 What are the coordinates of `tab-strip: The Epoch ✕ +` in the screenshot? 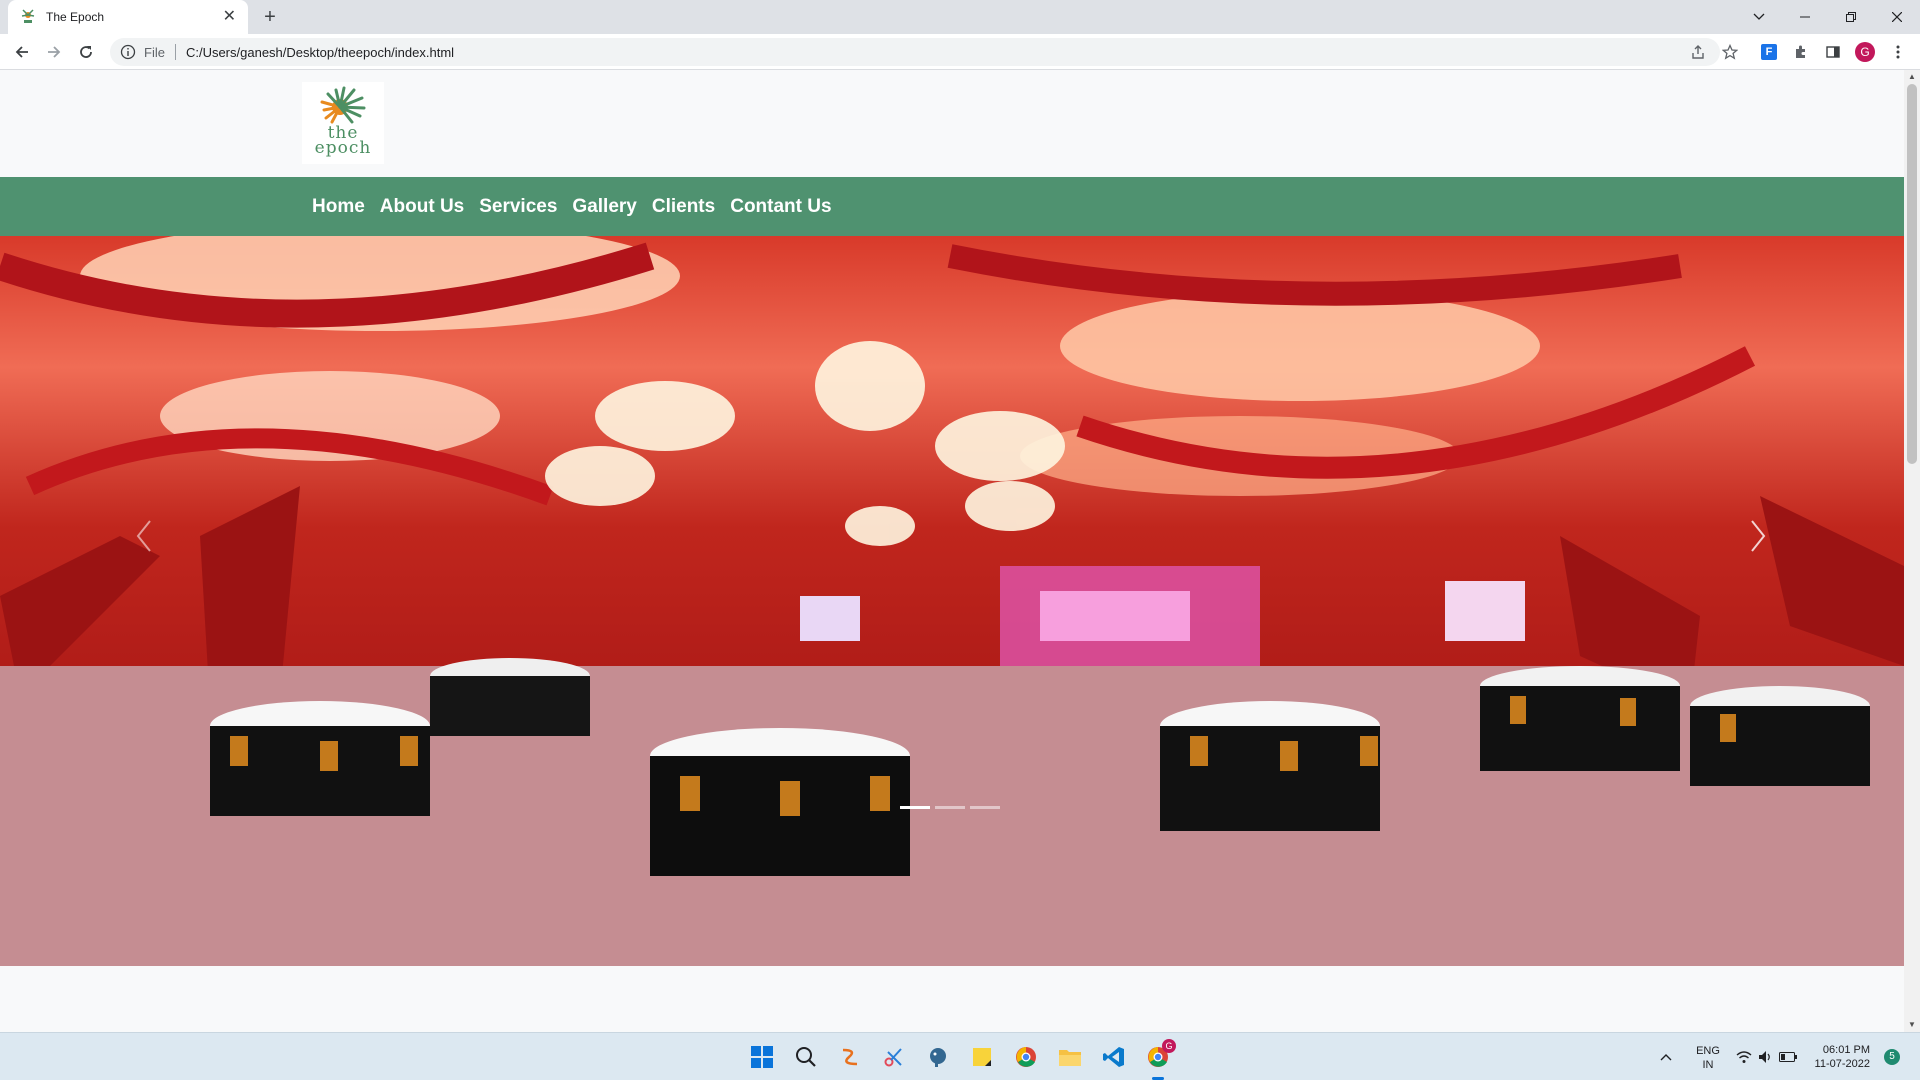 It's located at (960, 17).